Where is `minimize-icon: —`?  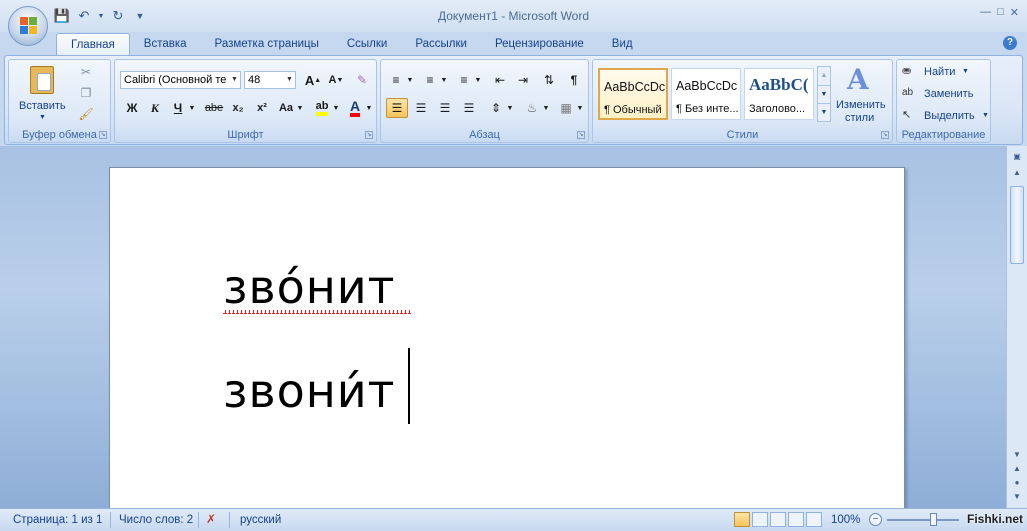 minimize-icon: — is located at coordinates (985, 12).